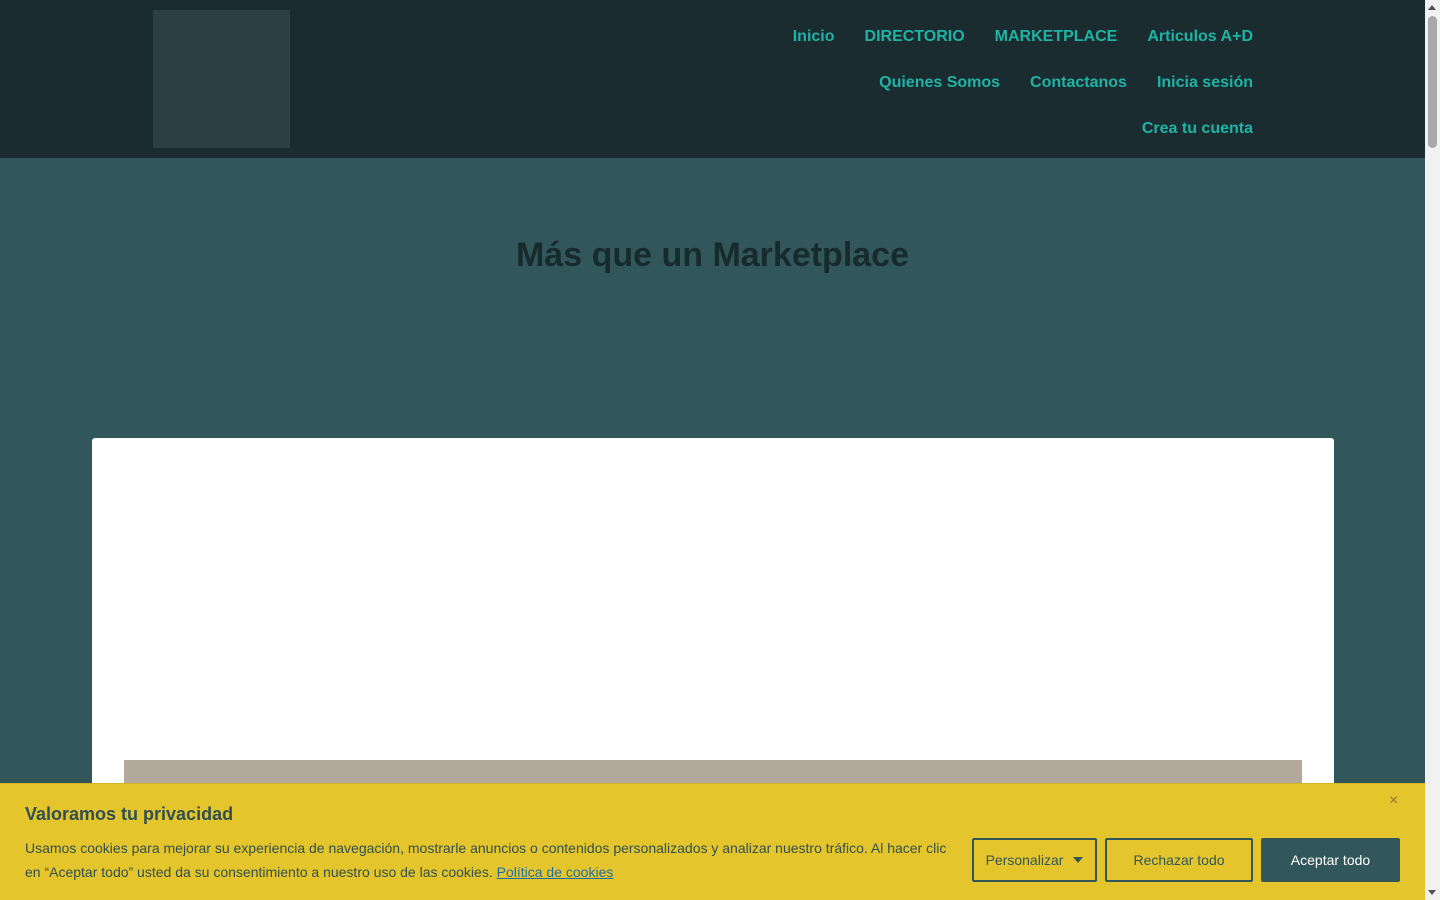 This screenshot has height=900, width=1440. Describe the element at coordinates (915, 37) in the screenshot. I see `nav-link-directorio: DIRECTORIO` at that location.